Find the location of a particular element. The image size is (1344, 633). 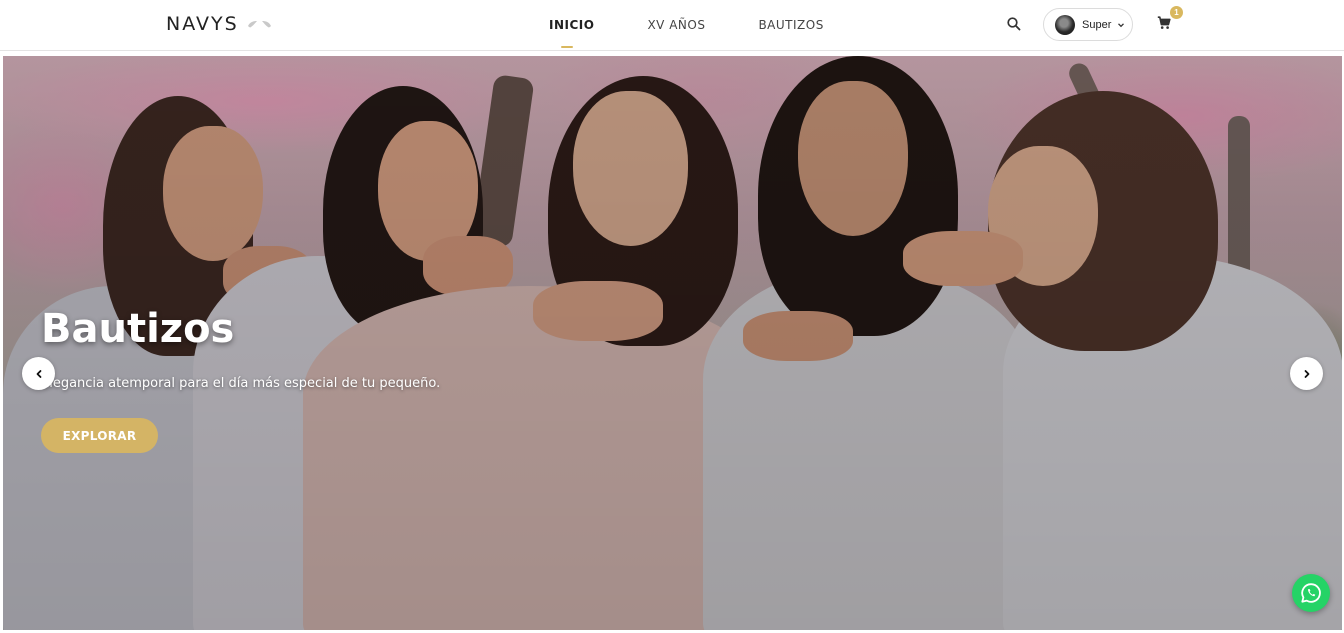

nav-link-xv-anos: XV AÑOS is located at coordinates (676, 25).